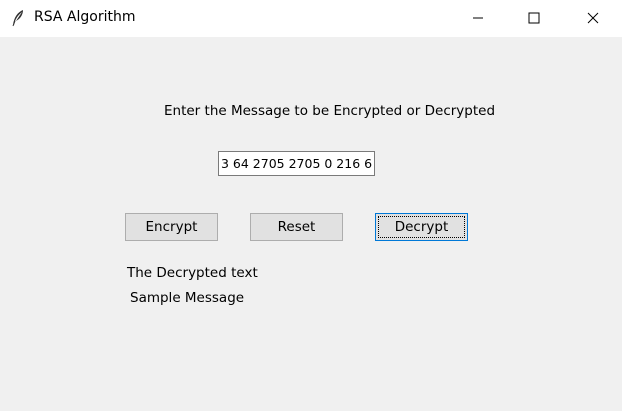 The image size is (622, 411). I want to click on result-value: Sample Message, so click(187, 298).